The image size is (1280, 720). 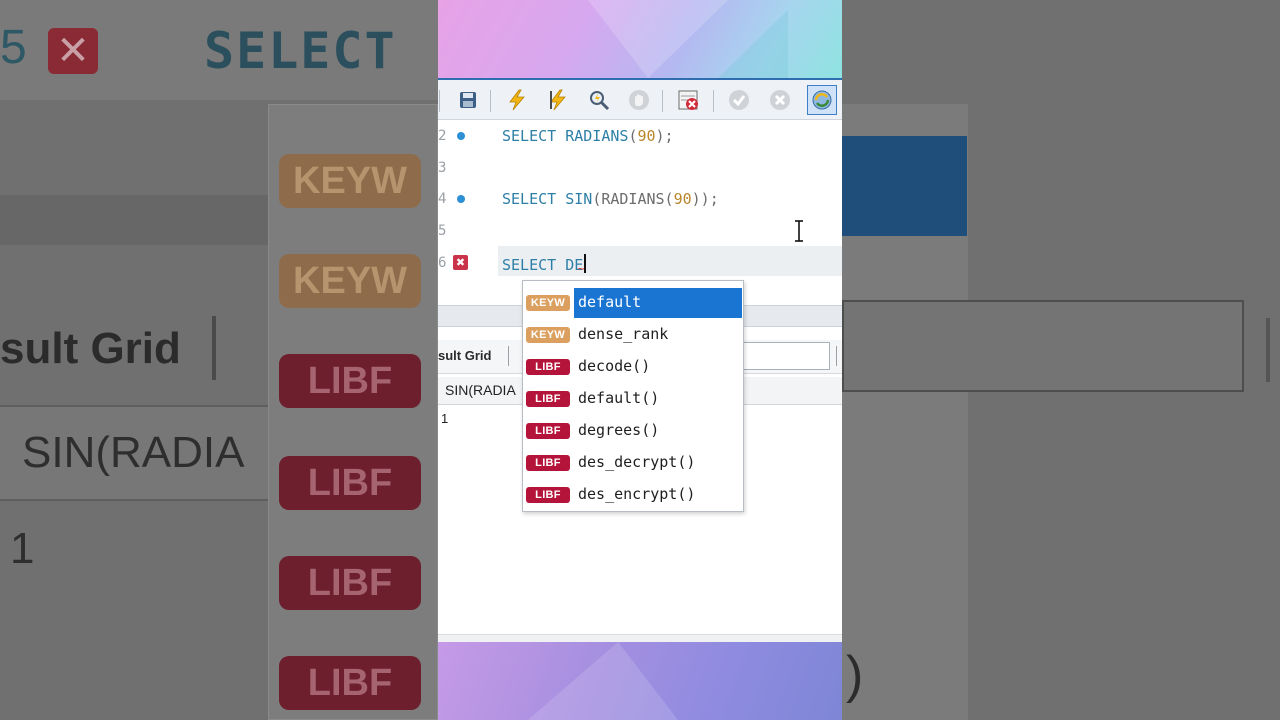 I want to click on grid-cell: 1, so click(x=444, y=418).